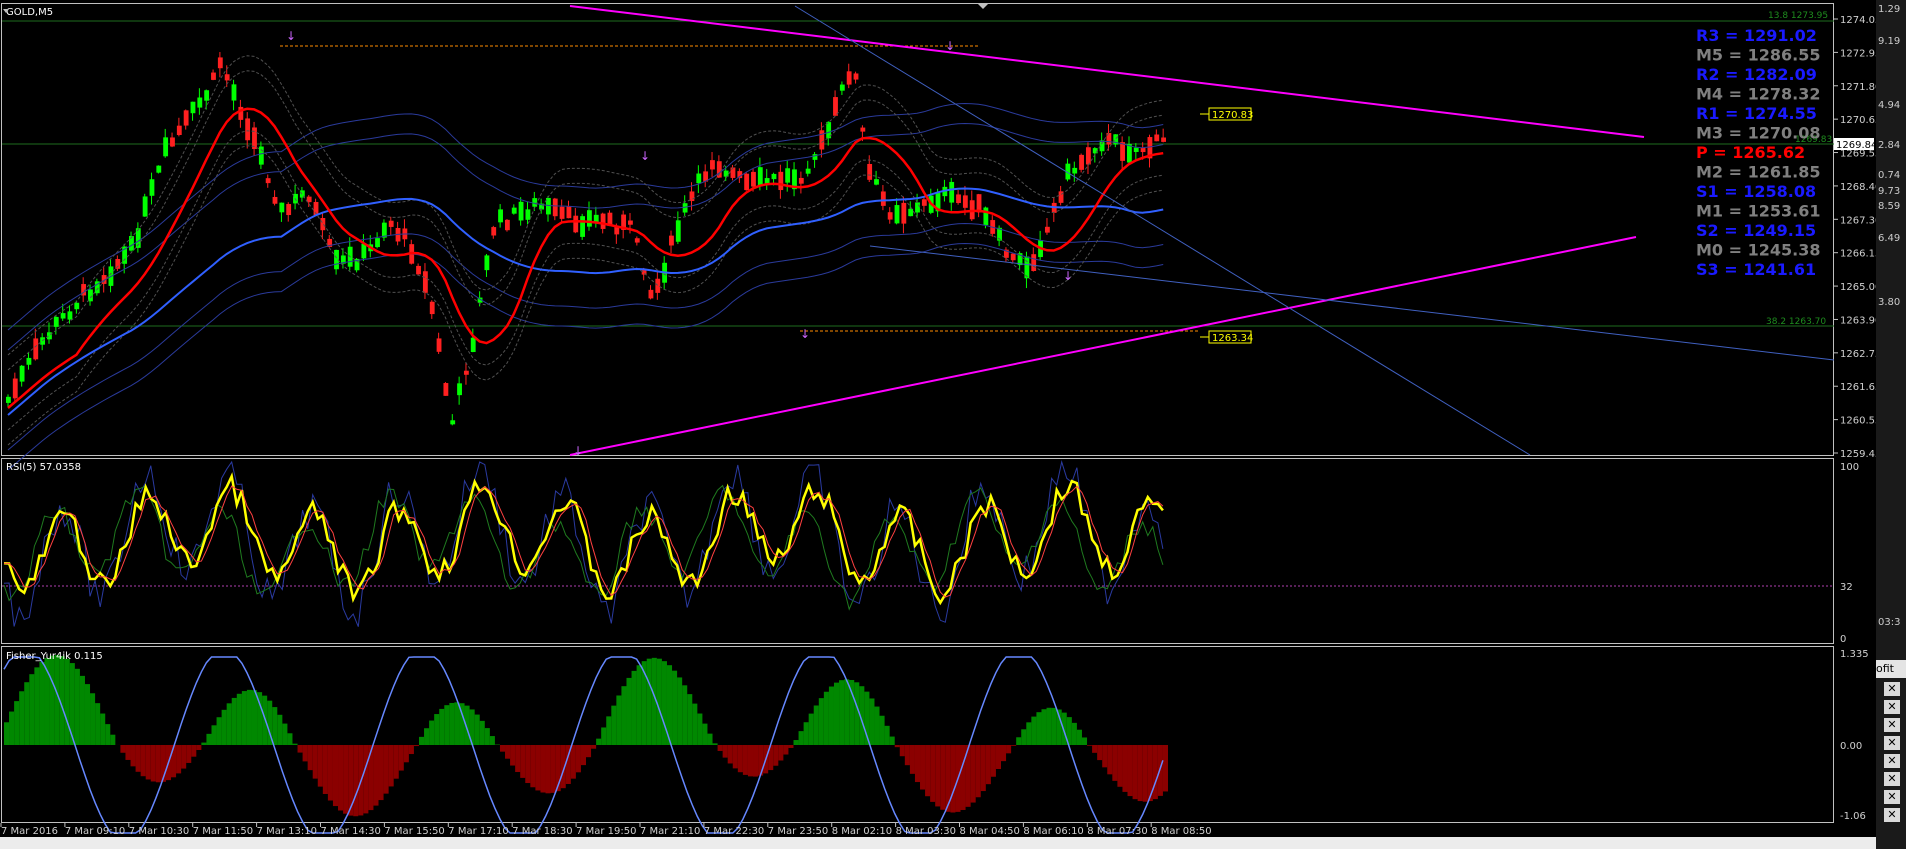 This screenshot has width=1906, height=849. Describe the element at coordinates (1756, 35) in the screenshot. I see `pivot-level-label: R3 = 1291.02` at that location.